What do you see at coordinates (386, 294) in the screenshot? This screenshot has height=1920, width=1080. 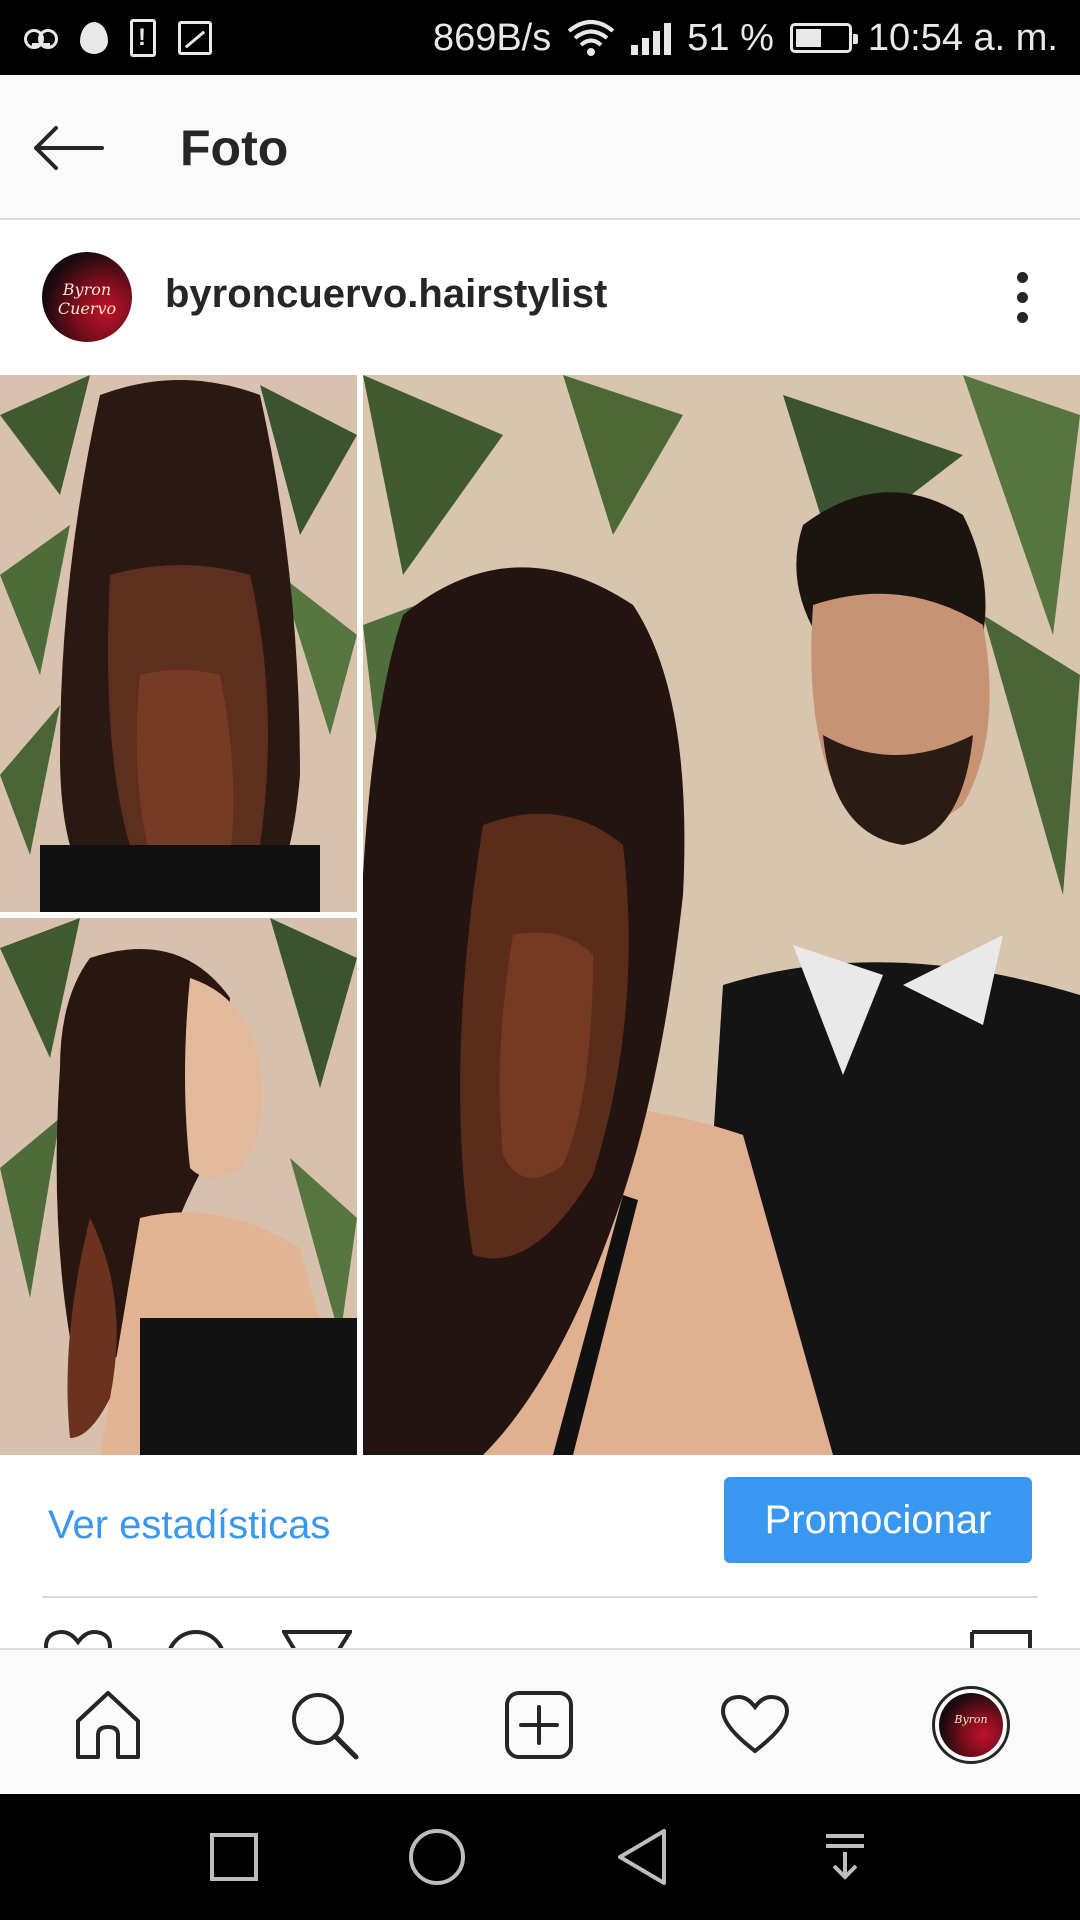 I see `post-username: byroncuervo.hairstylist` at bounding box center [386, 294].